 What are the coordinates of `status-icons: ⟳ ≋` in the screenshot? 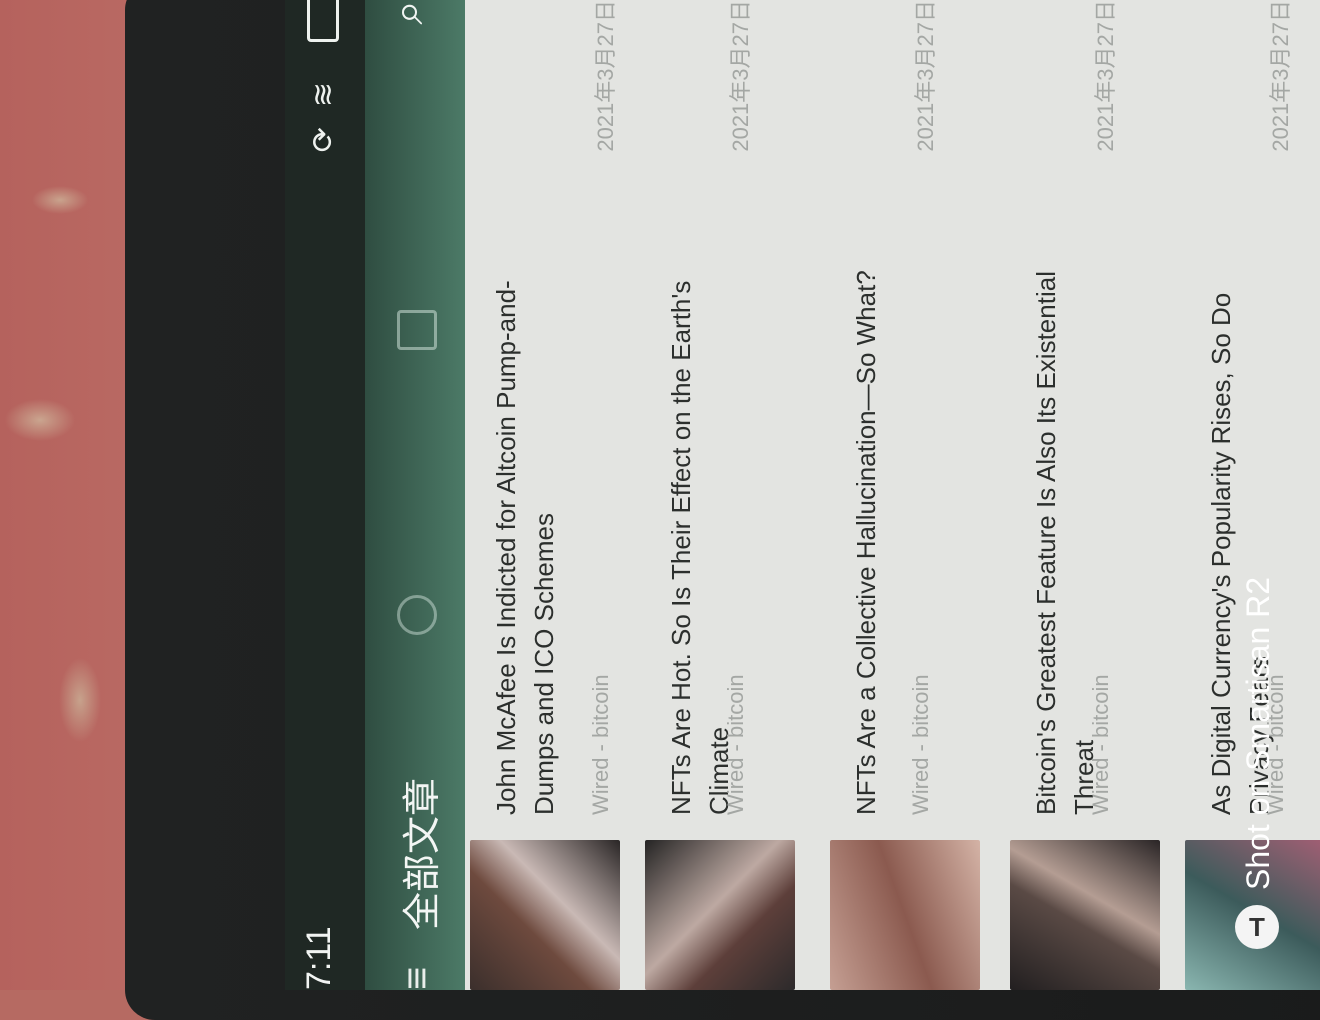 It's located at (323, 76).